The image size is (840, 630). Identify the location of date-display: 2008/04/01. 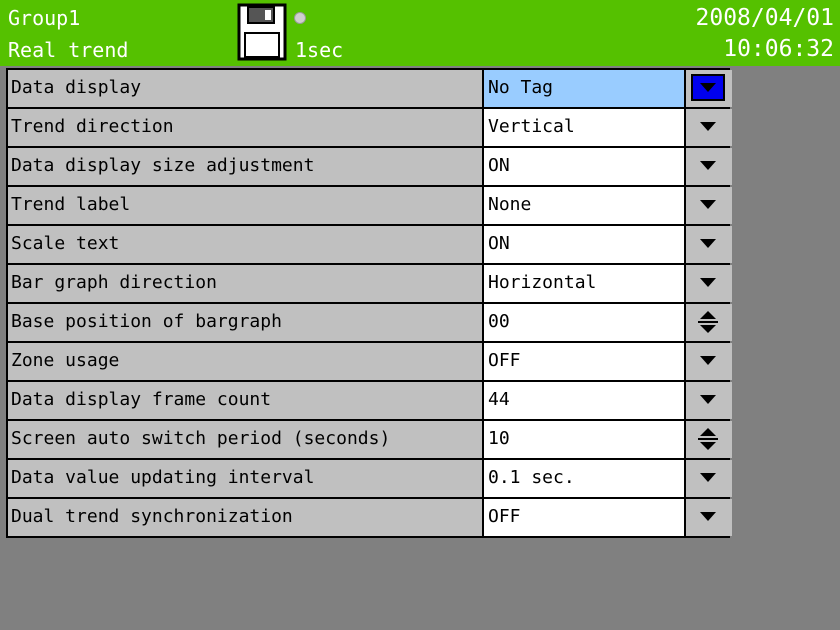
(764, 18).